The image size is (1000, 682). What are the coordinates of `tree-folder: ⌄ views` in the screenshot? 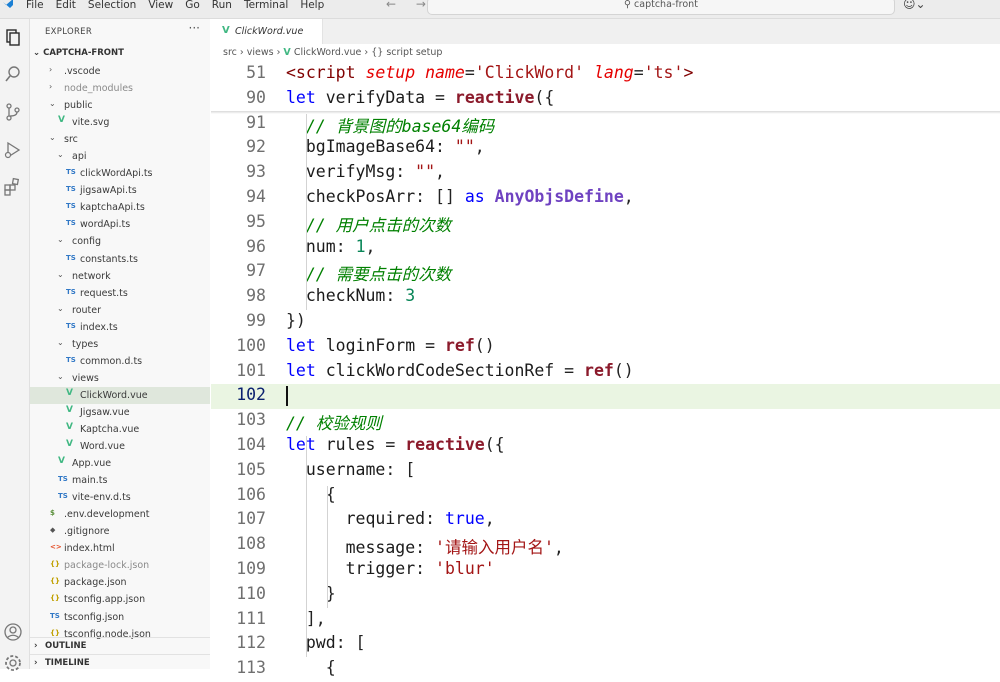 It's located at (120, 378).